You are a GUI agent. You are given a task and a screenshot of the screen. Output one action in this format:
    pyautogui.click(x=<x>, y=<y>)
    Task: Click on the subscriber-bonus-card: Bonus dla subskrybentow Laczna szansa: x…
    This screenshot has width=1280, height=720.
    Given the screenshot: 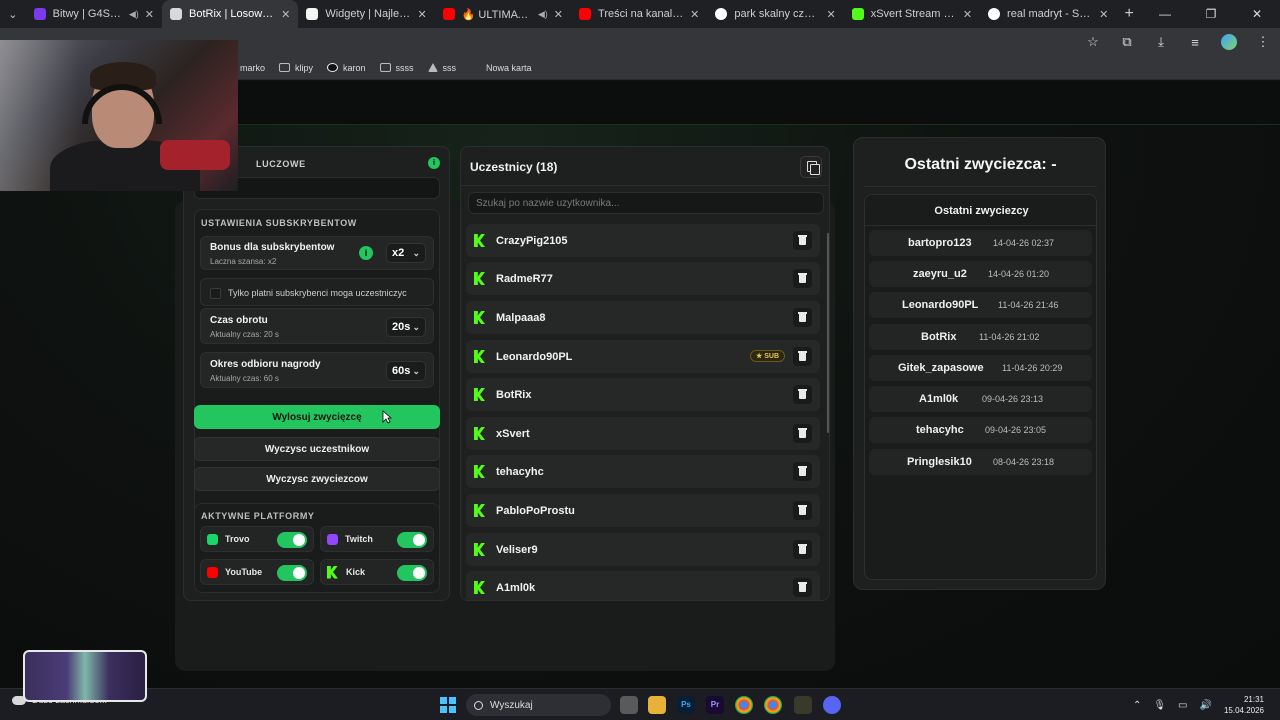 What is the action you would take?
    pyautogui.click(x=317, y=253)
    